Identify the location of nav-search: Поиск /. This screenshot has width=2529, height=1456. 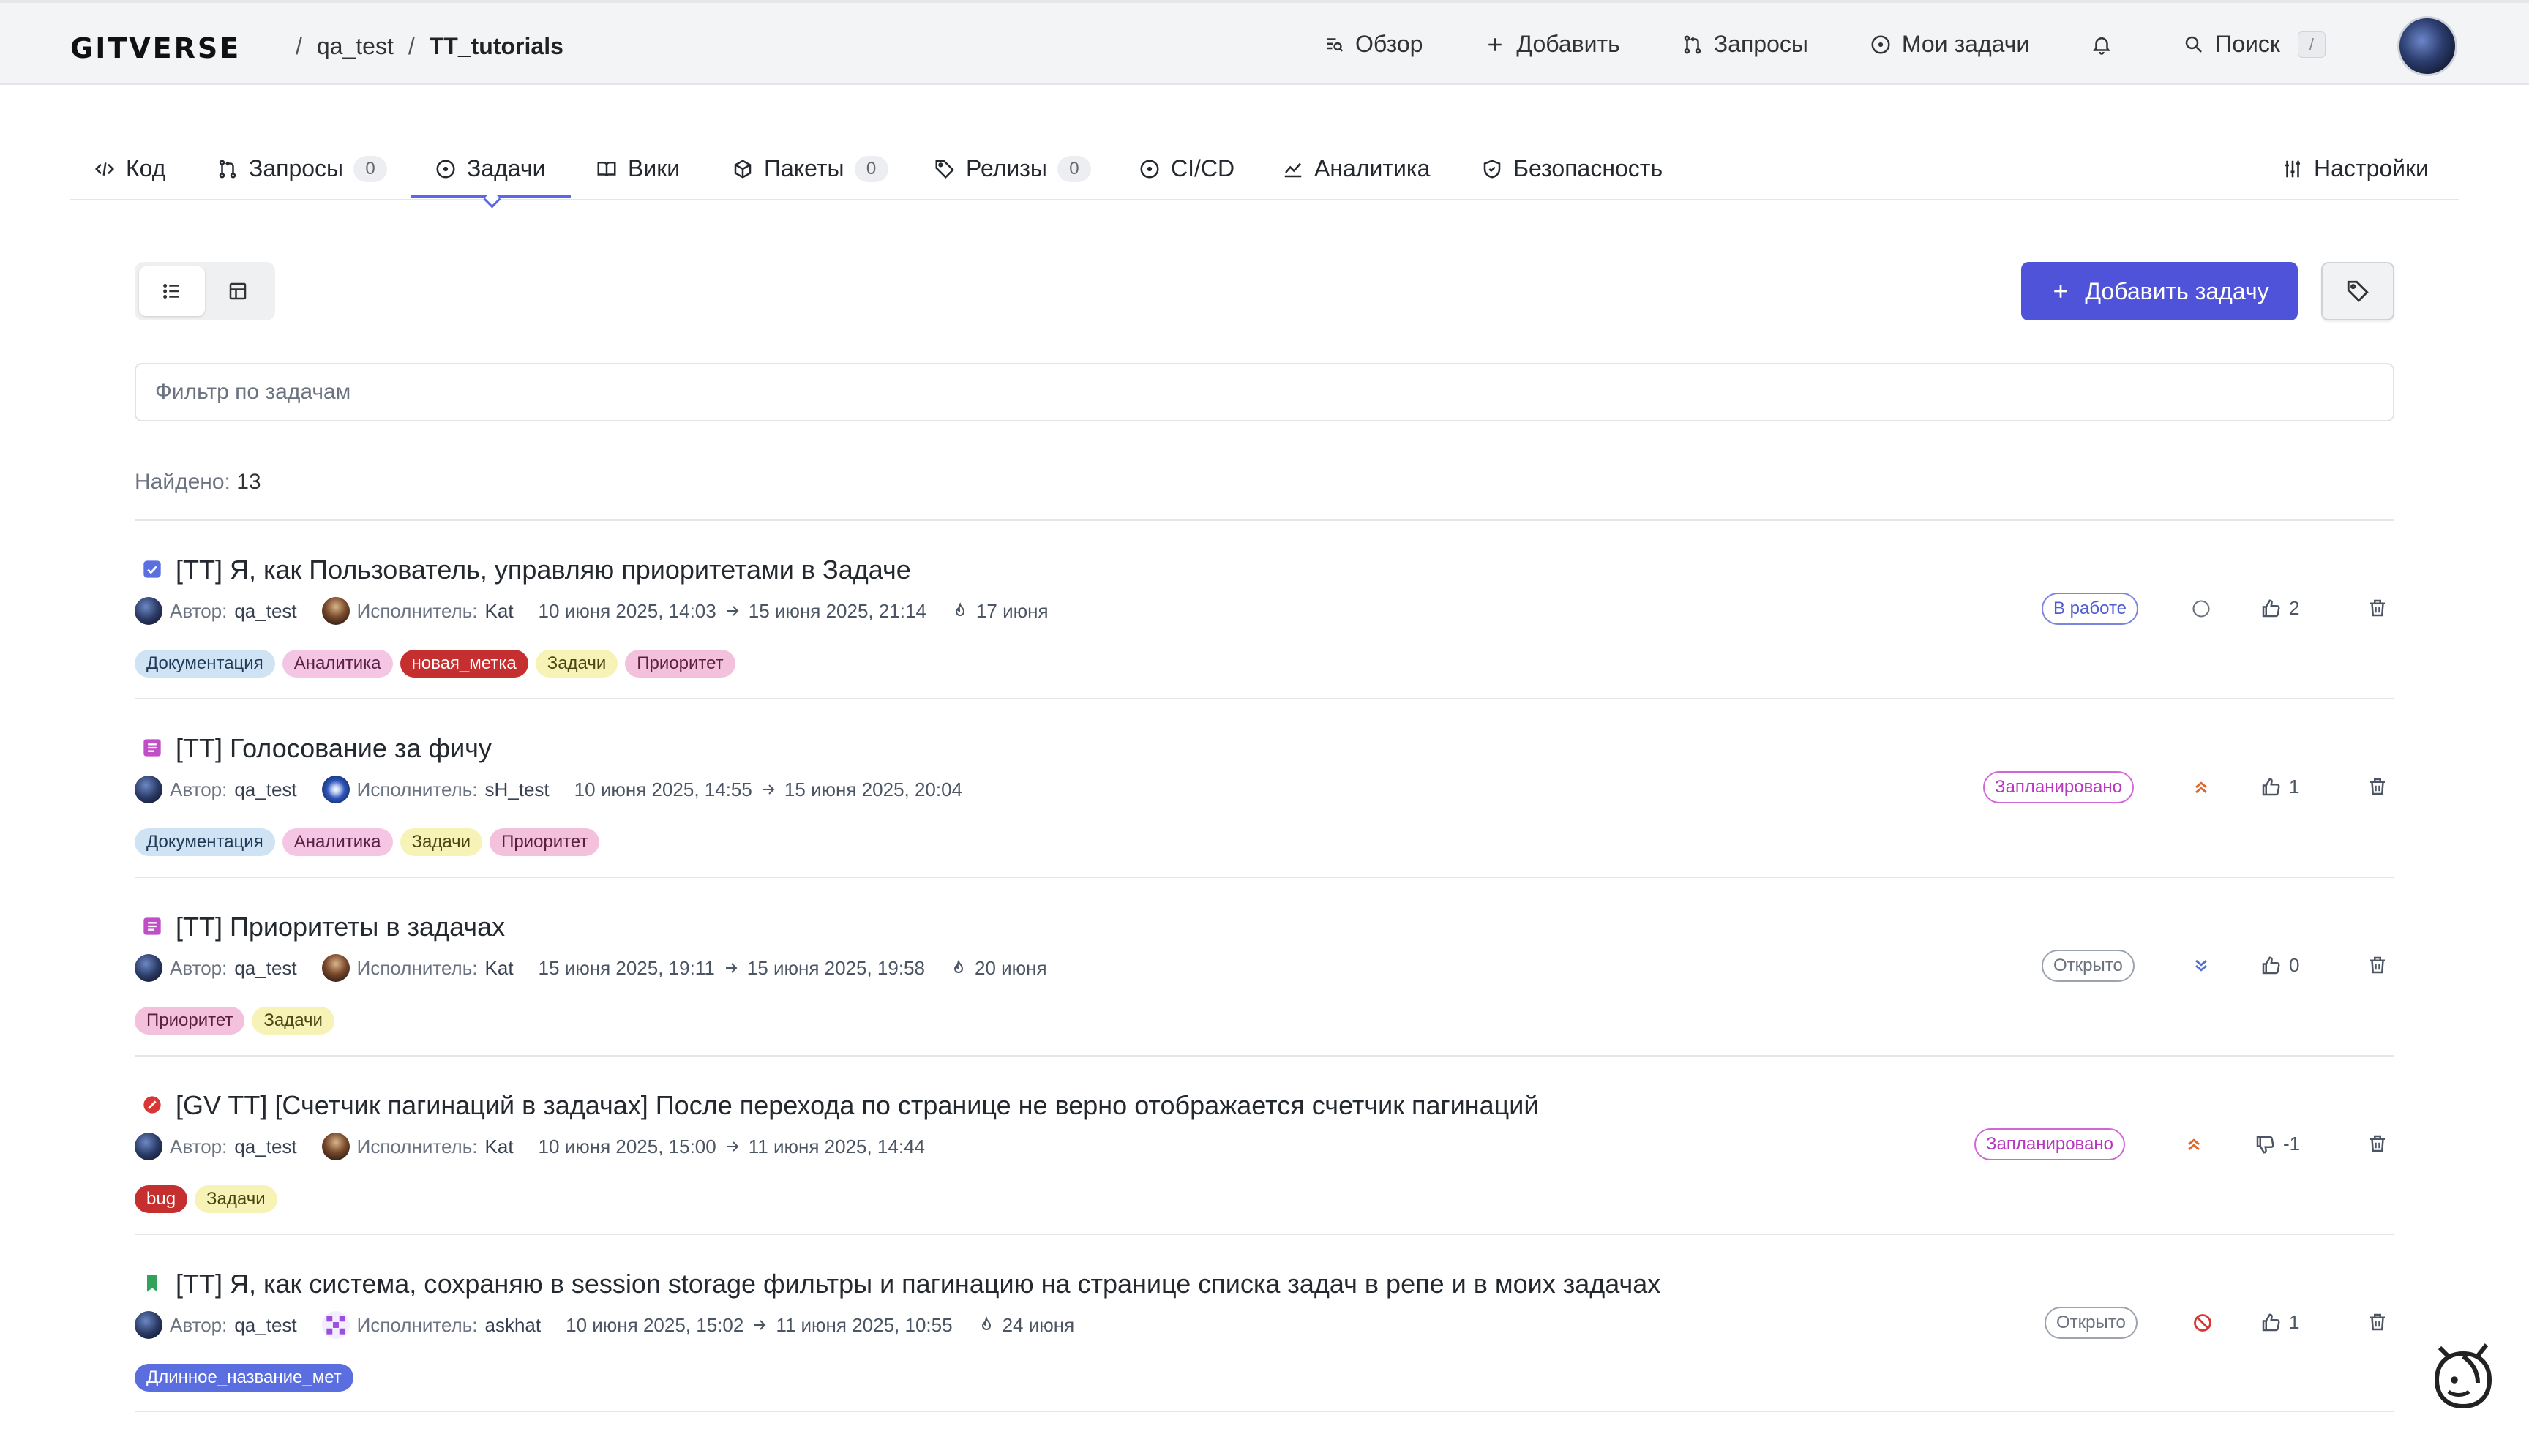
(2255, 44).